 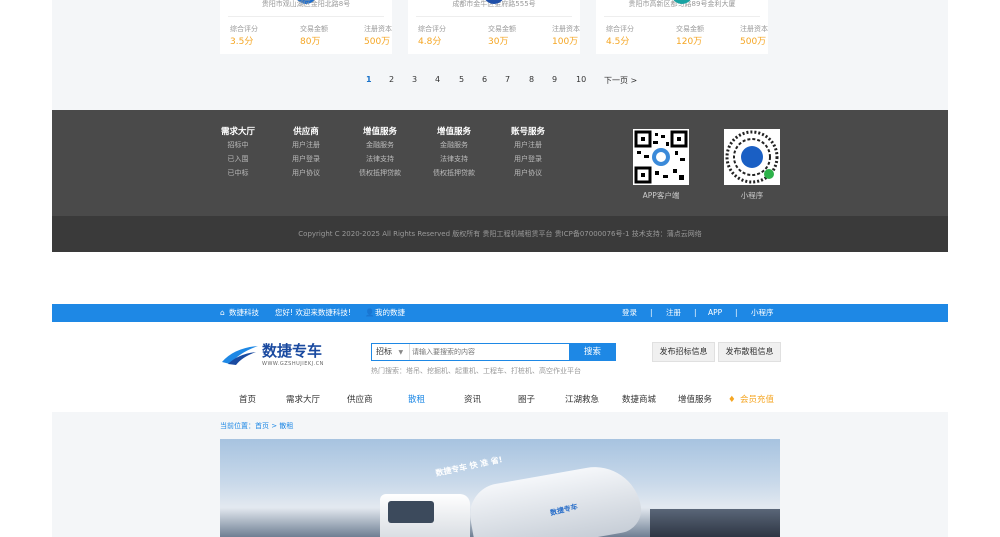 I want to click on app-link: APP, so click(x=715, y=313).